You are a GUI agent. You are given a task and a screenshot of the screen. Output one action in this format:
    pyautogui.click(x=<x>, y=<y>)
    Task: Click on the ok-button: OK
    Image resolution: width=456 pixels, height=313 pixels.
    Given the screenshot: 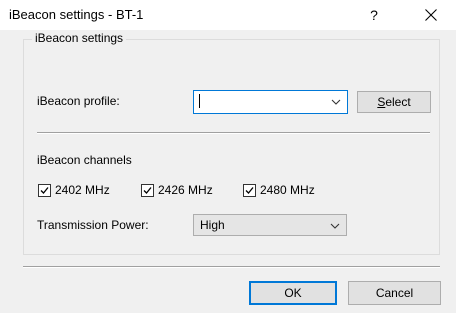 What is the action you would take?
    pyautogui.click(x=293, y=293)
    